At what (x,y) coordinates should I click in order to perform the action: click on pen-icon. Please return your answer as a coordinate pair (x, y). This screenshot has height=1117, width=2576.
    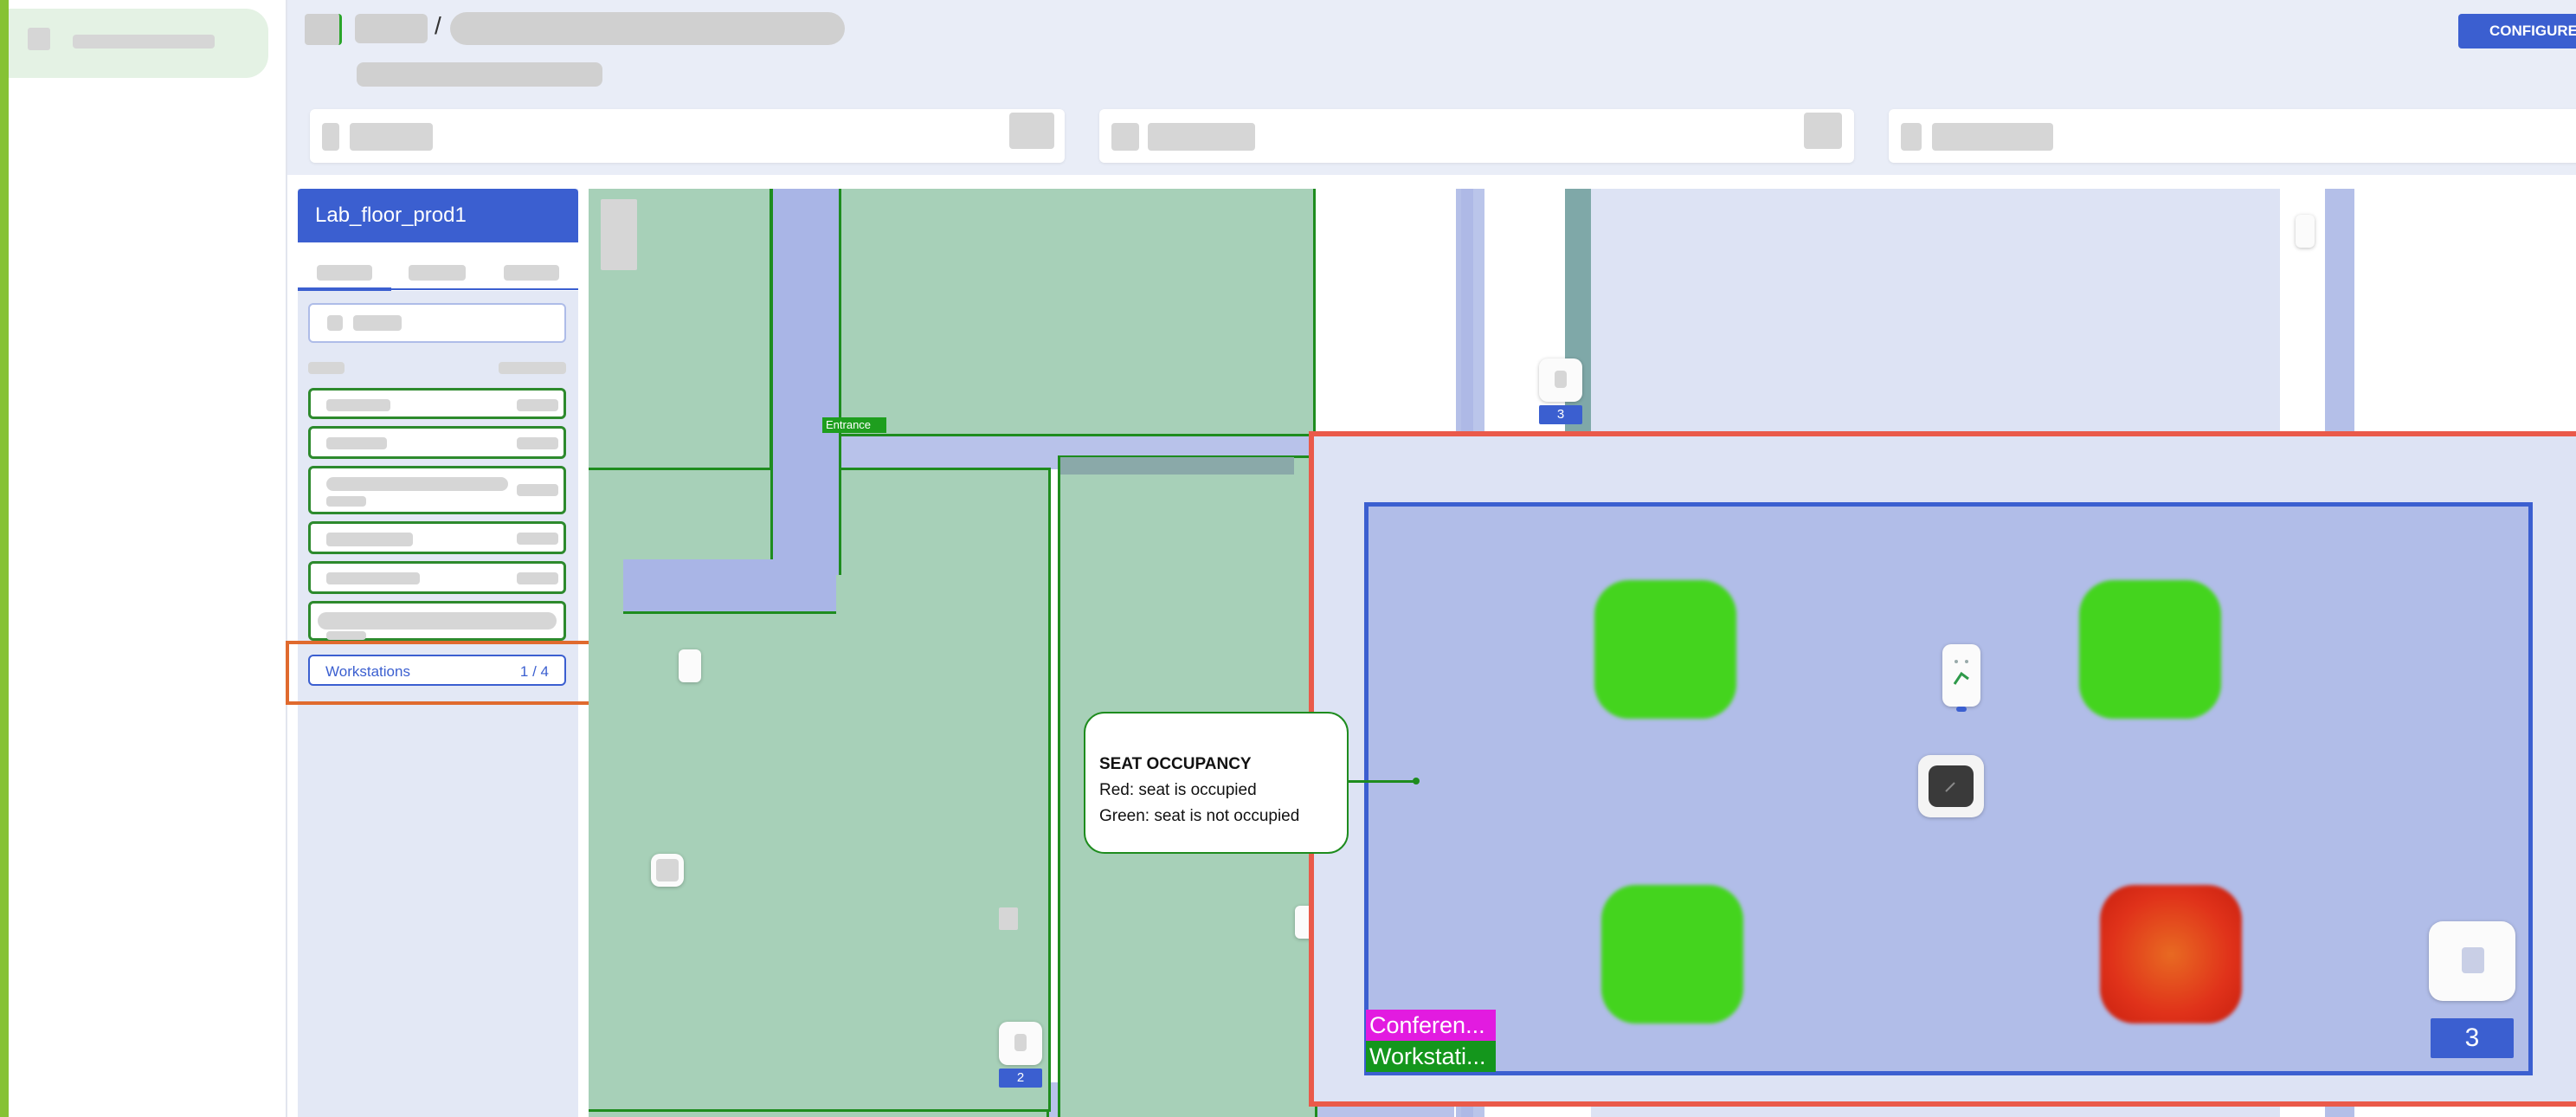
    Looking at the image, I should click on (1950, 787).